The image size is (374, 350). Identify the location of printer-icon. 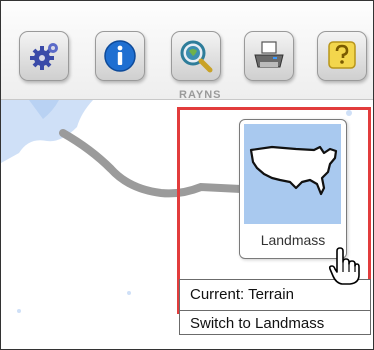
(269, 54).